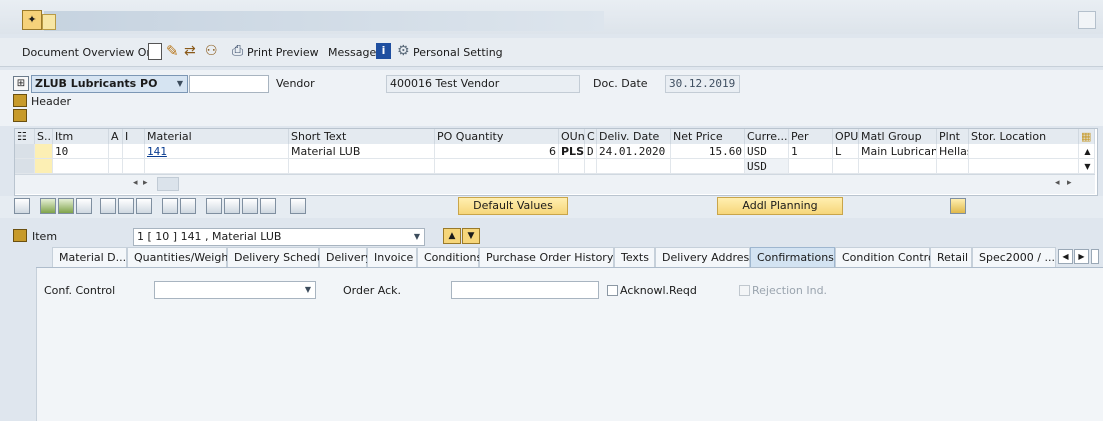  I want to click on horizontal-scrollbar, so click(168, 184).